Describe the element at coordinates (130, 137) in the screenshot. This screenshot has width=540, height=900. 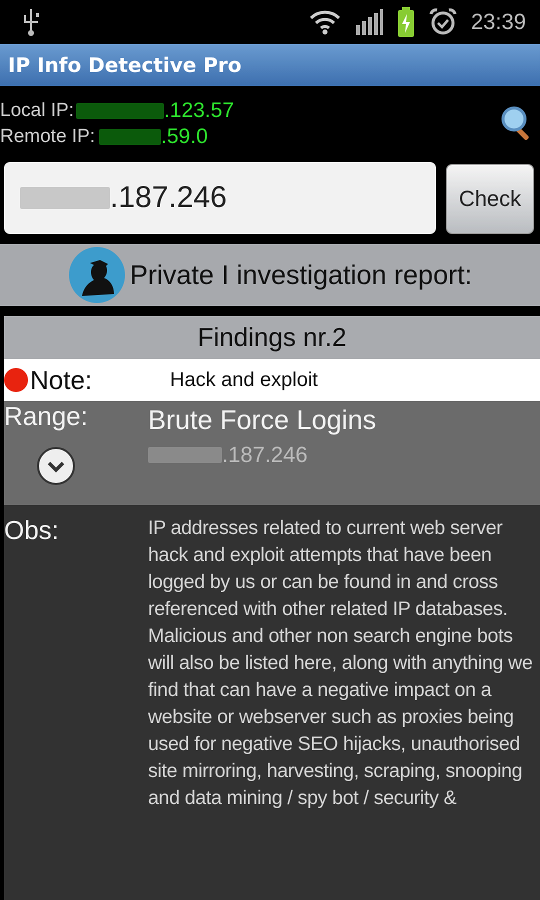
I see `redacted-block` at that location.